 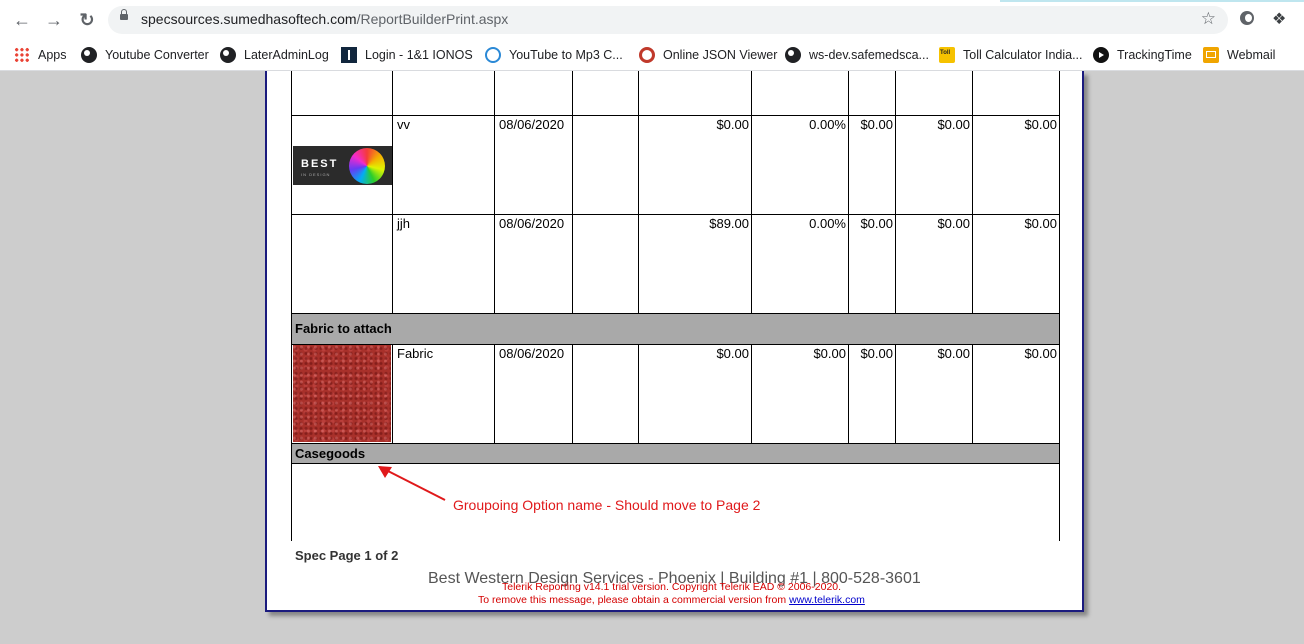 I want to click on item-name: vv, so click(x=403, y=124).